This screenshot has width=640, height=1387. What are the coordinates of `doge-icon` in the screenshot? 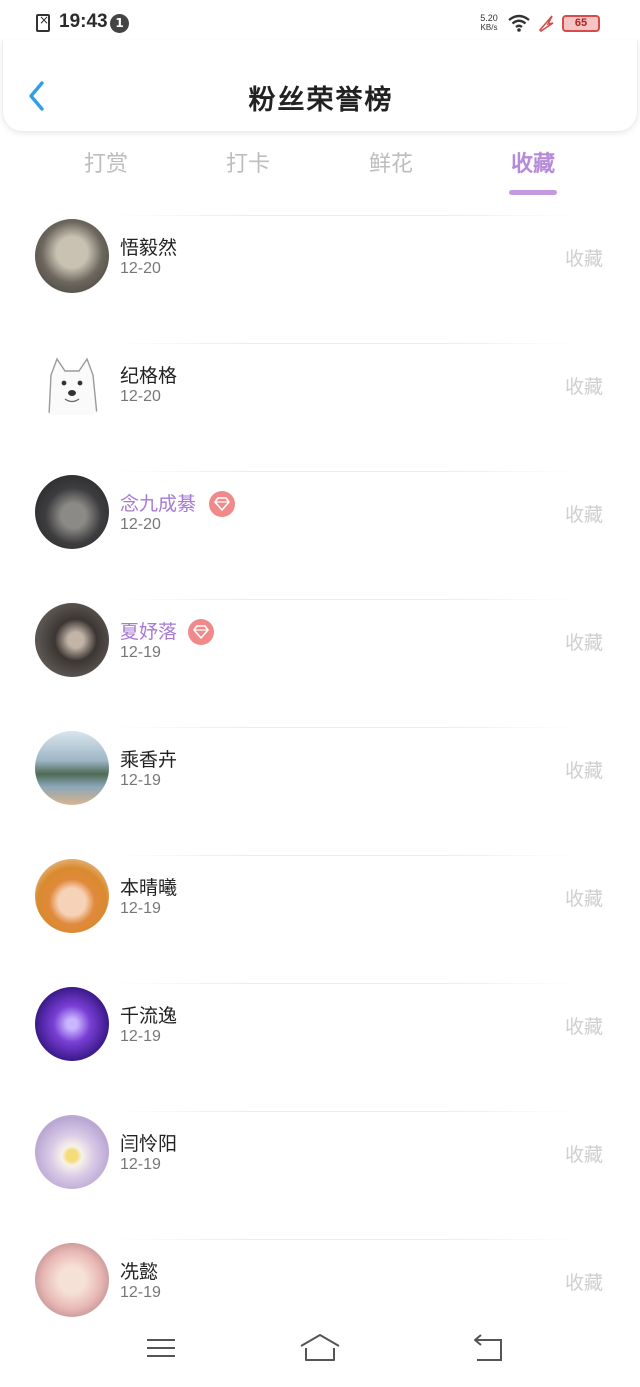 It's located at (73, 386).